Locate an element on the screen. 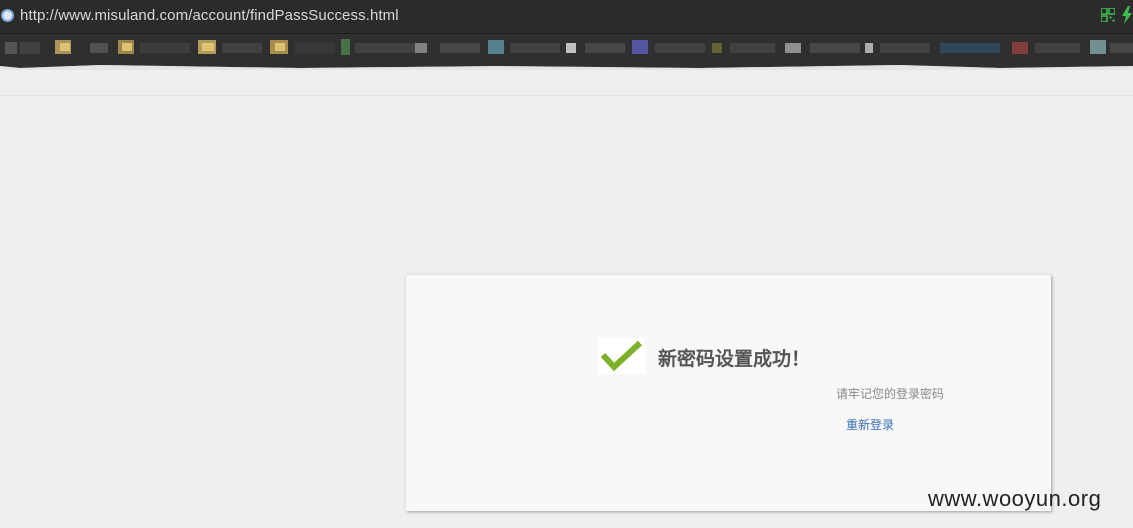  watermark: www.wooyun.org is located at coordinates (1015, 498).